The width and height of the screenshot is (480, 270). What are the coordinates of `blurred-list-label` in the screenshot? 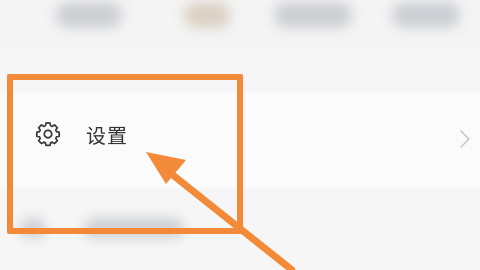 It's located at (134, 228).